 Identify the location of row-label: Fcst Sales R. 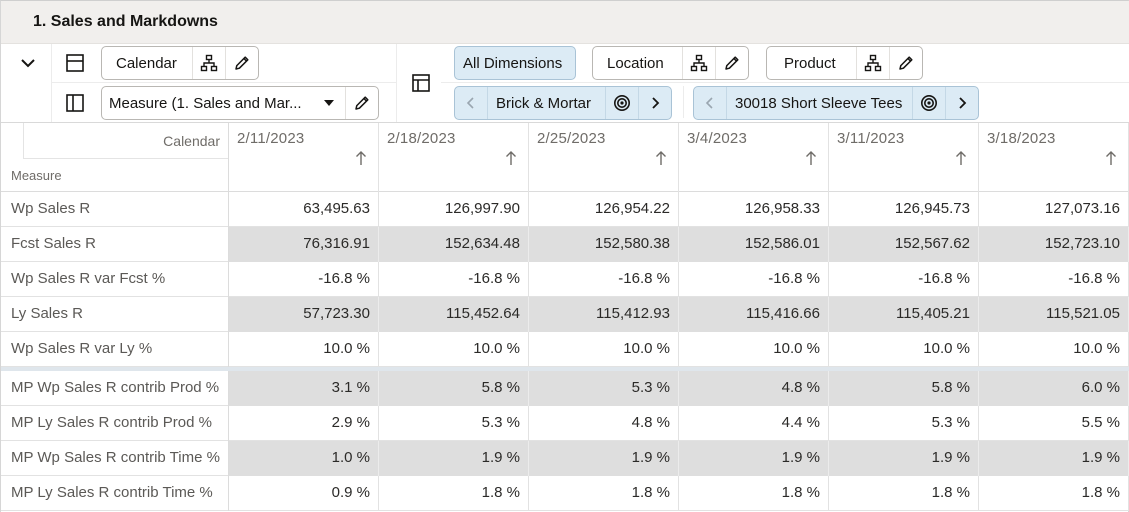
(115, 244).